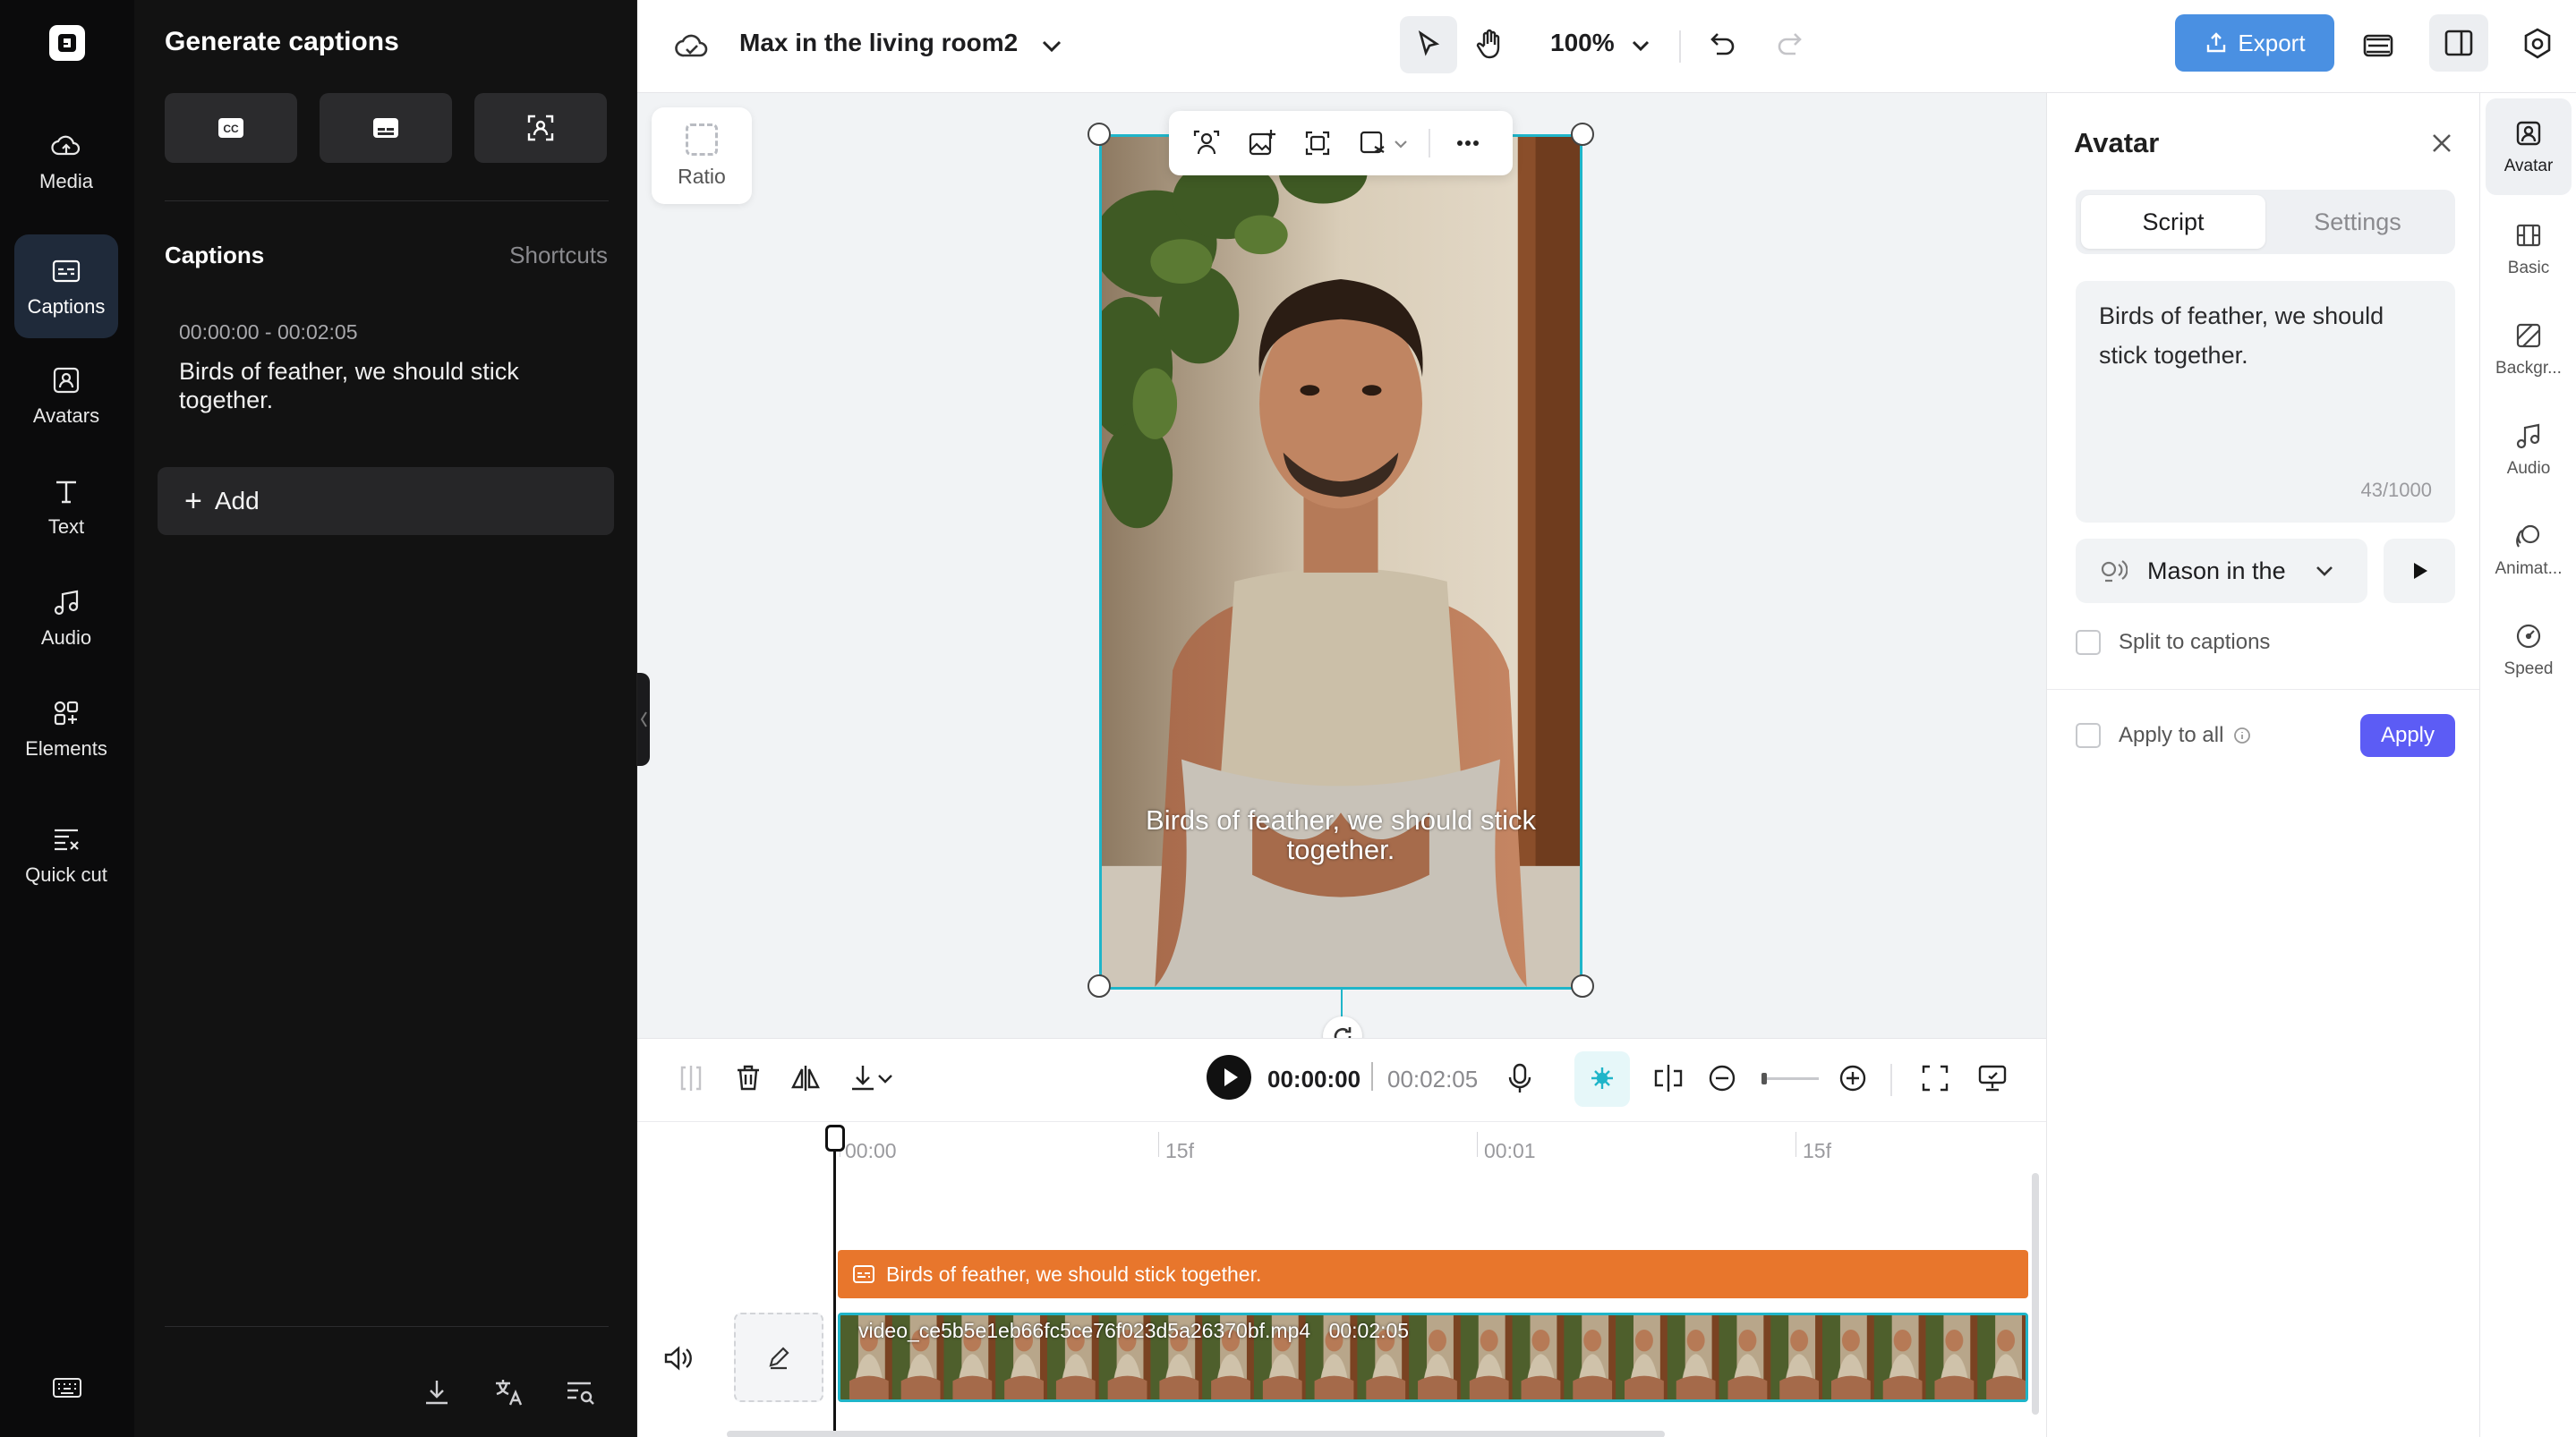 This screenshot has width=2576, height=1437. I want to click on rail-item-media: Media, so click(66, 161).